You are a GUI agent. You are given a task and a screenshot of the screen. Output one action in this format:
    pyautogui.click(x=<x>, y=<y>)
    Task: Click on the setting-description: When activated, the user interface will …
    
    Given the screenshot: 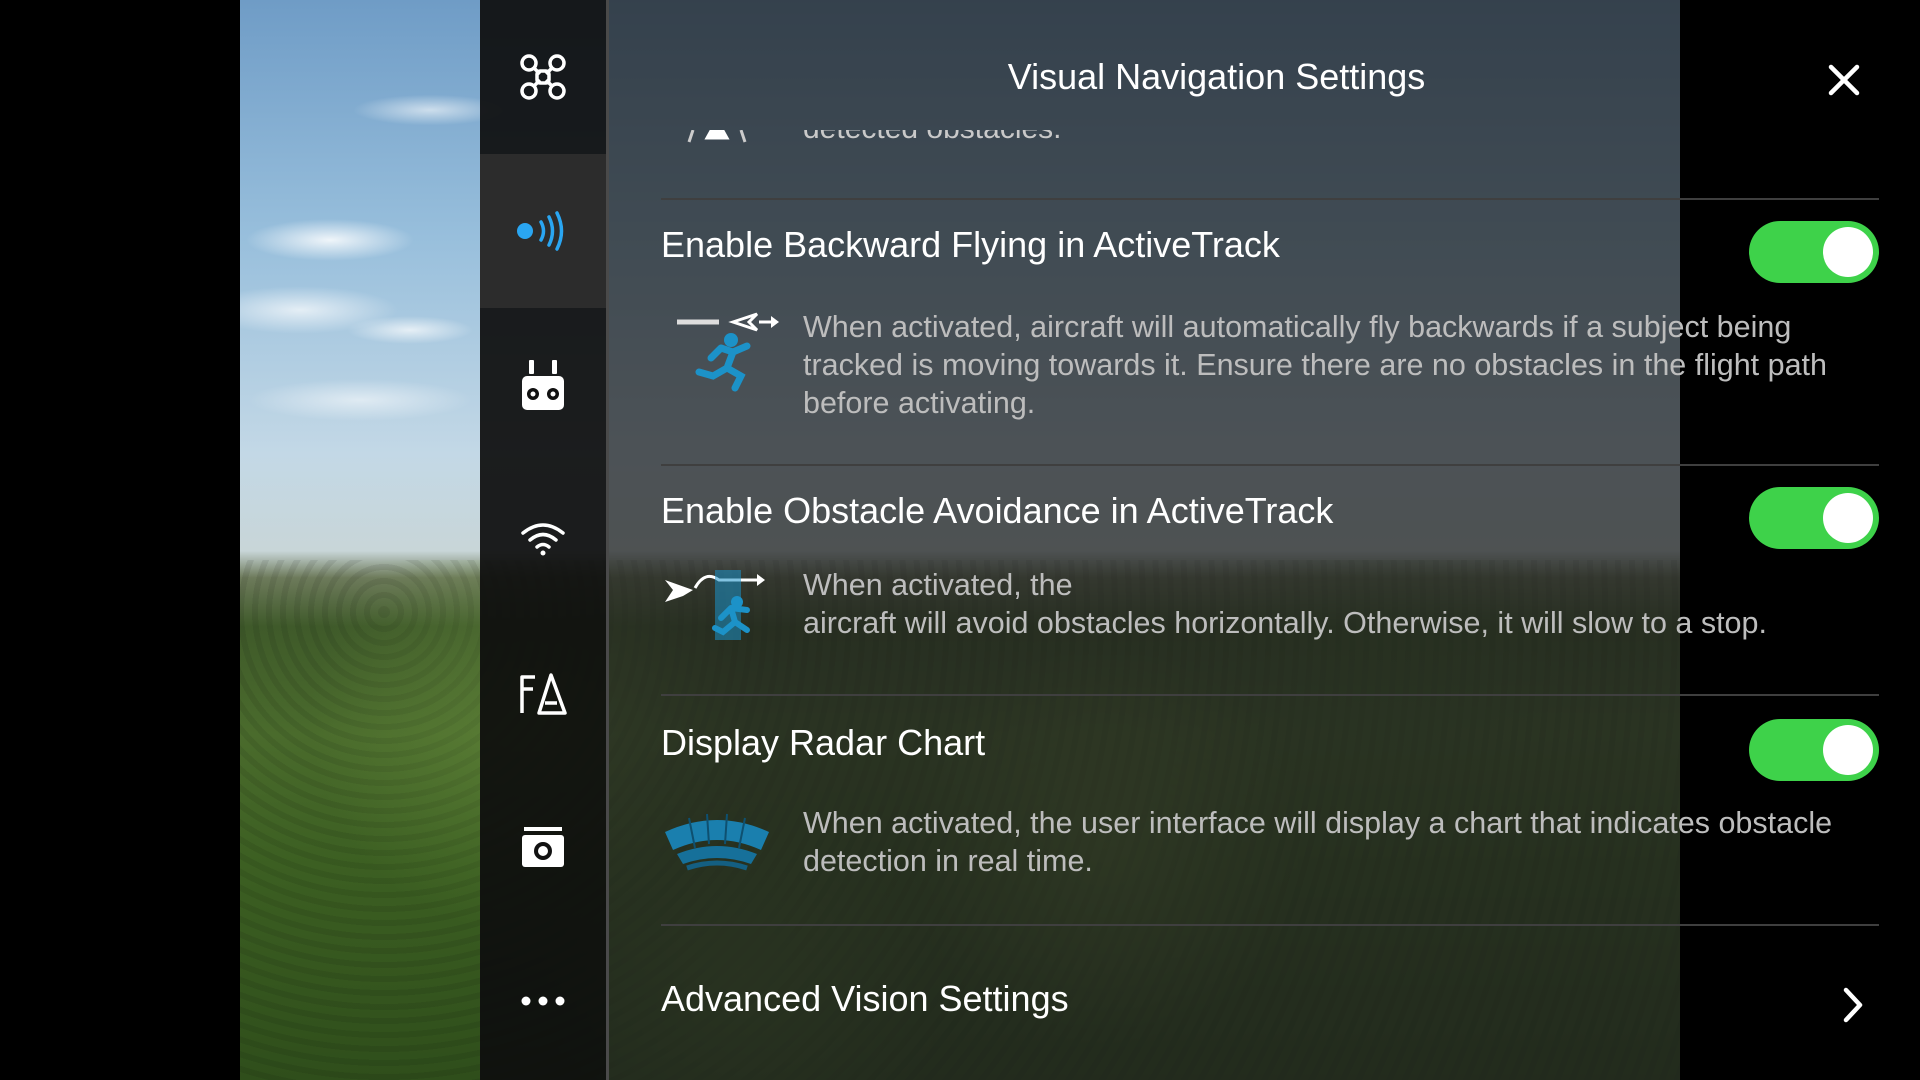 What is the action you would take?
    pyautogui.click(x=1318, y=842)
    